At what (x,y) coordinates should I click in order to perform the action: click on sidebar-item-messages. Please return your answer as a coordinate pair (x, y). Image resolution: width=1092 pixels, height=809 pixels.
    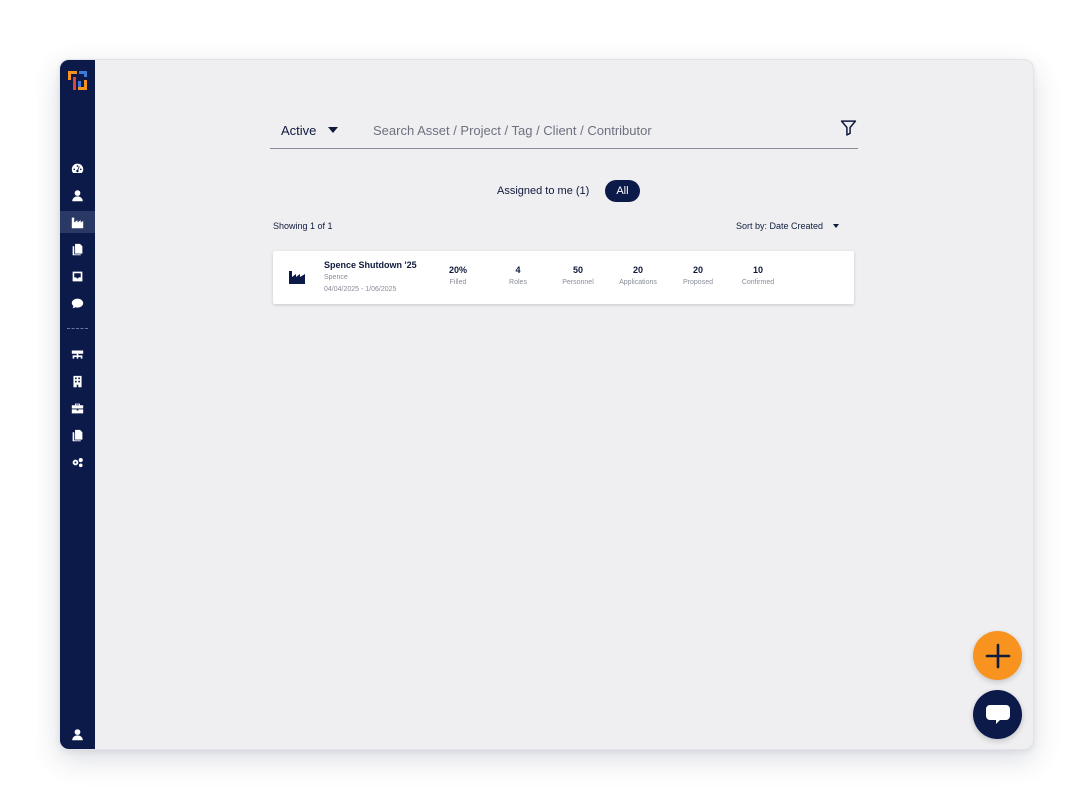
    Looking at the image, I should click on (77, 303).